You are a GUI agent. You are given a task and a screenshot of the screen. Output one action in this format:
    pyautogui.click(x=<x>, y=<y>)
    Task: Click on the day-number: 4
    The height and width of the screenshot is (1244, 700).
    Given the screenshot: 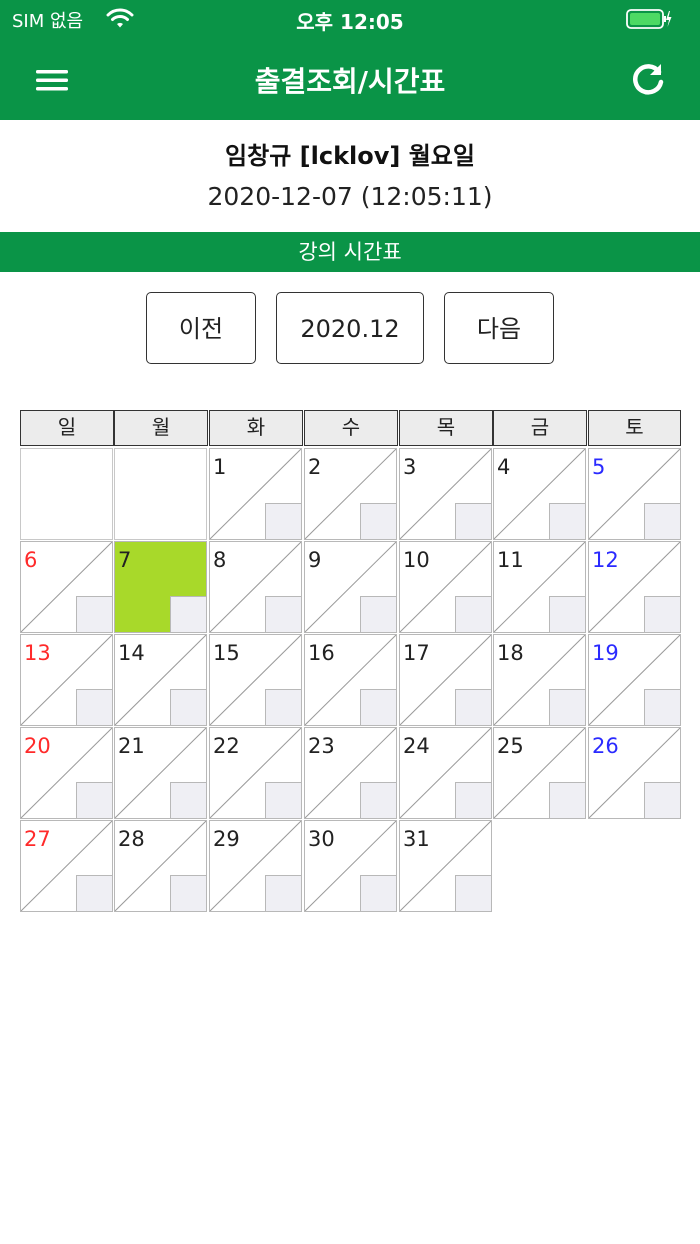 What is the action you would take?
    pyautogui.click(x=504, y=467)
    